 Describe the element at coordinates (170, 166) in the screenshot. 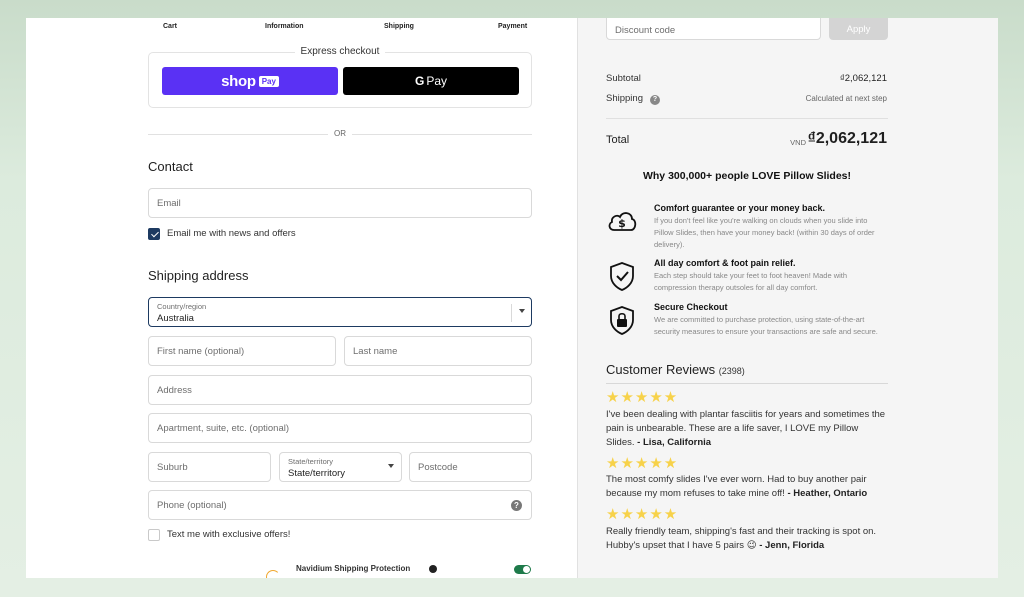

I see `contact-title: Contact` at that location.